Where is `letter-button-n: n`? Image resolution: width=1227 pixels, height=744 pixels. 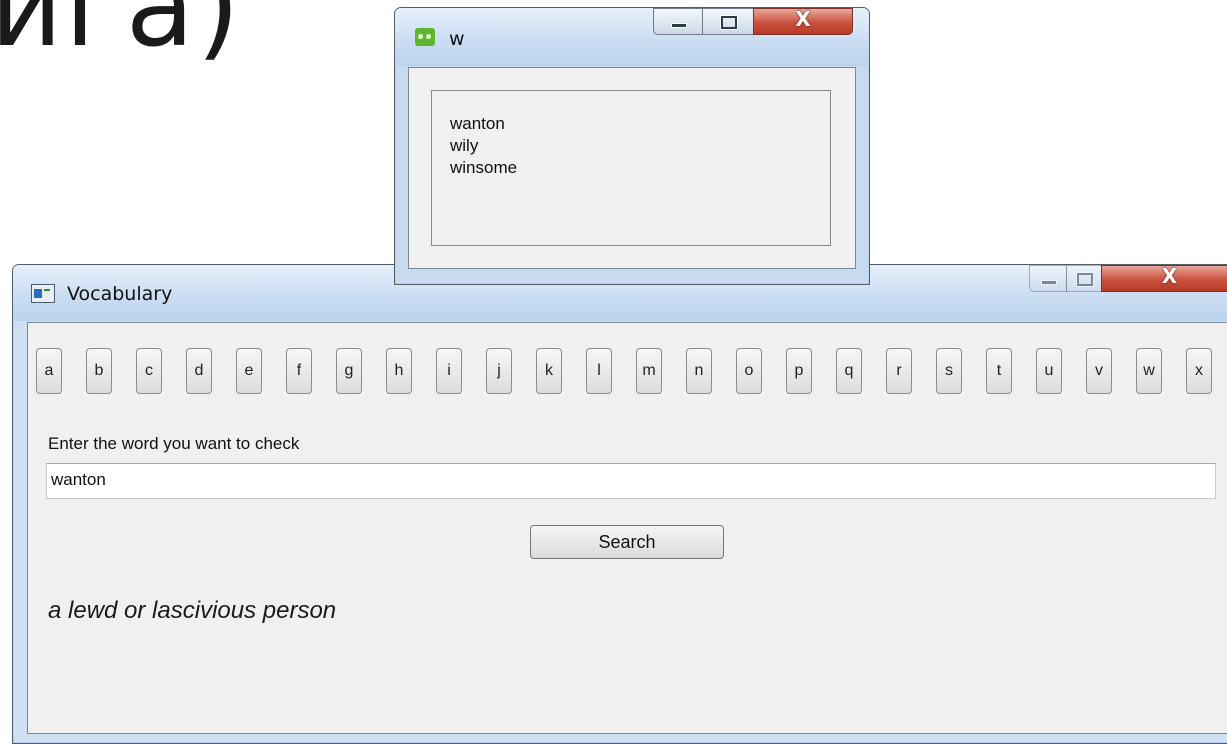 letter-button-n: n is located at coordinates (699, 371).